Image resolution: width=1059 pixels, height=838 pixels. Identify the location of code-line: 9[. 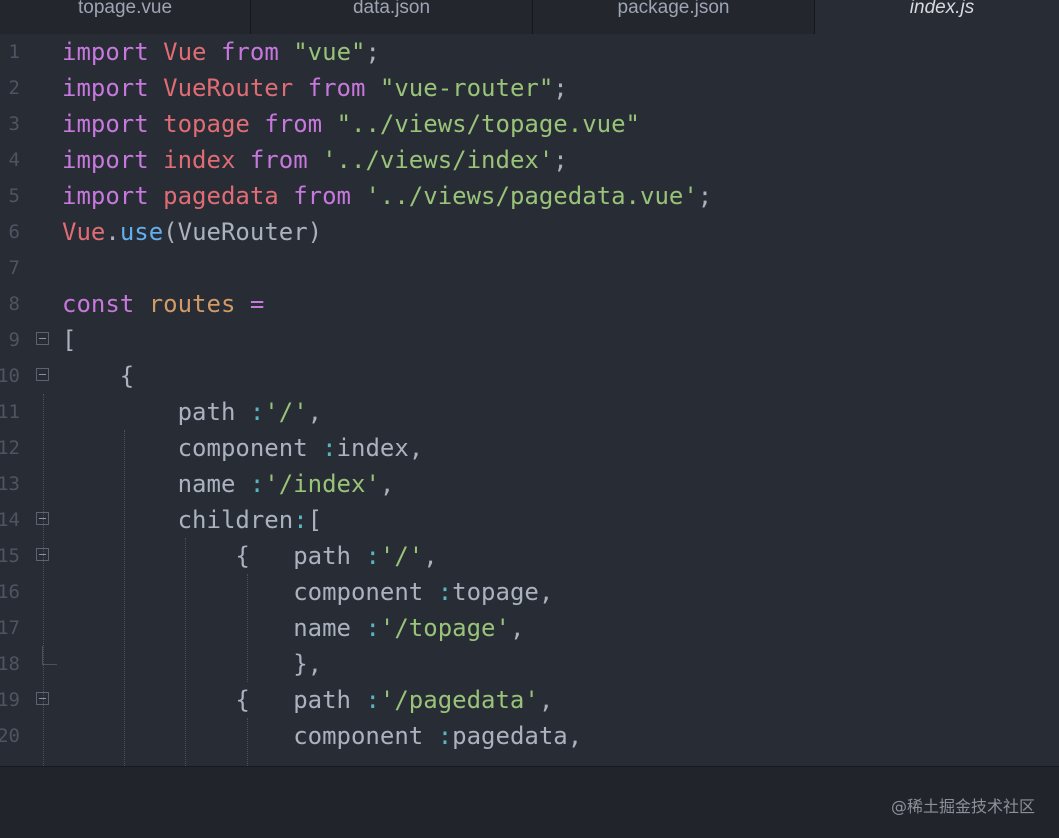
(529, 340).